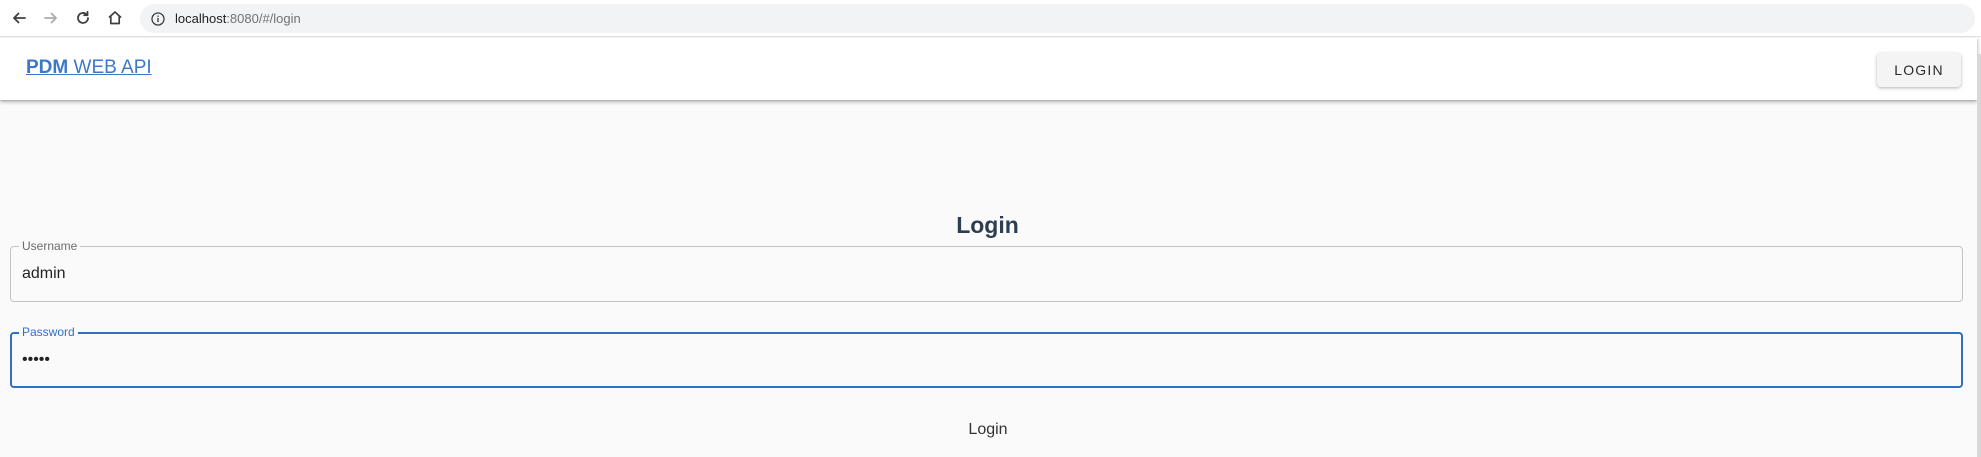  What do you see at coordinates (110, 67) in the screenshot?
I see `brand-light: WEB API` at bounding box center [110, 67].